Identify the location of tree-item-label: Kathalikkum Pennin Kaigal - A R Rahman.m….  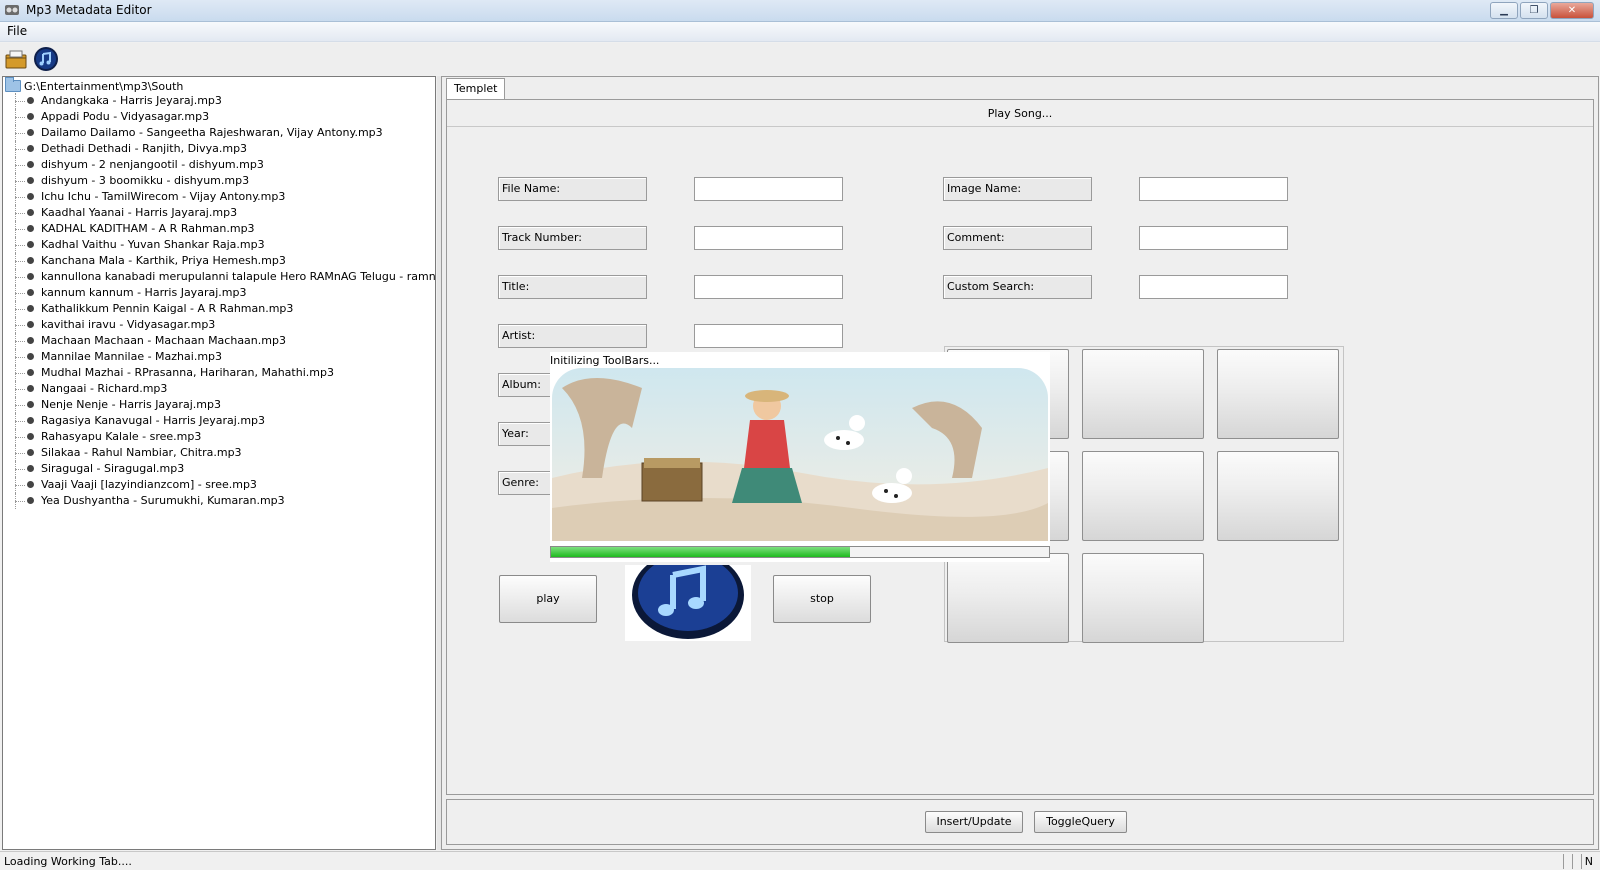
(167, 308).